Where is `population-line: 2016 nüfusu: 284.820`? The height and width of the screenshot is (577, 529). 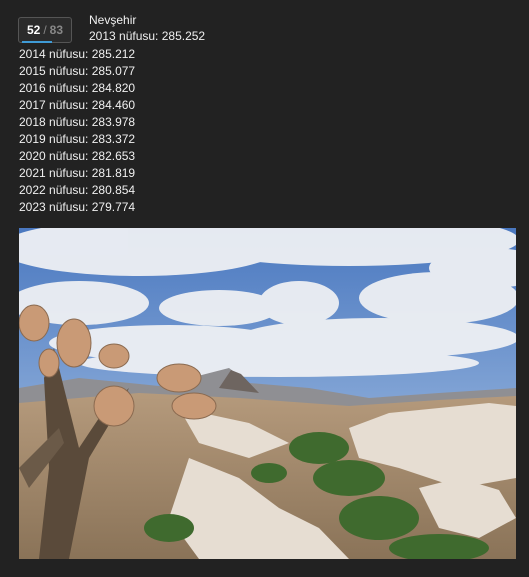
population-line: 2016 nüfusu: 284.820 is located at coordinates (77, 88).